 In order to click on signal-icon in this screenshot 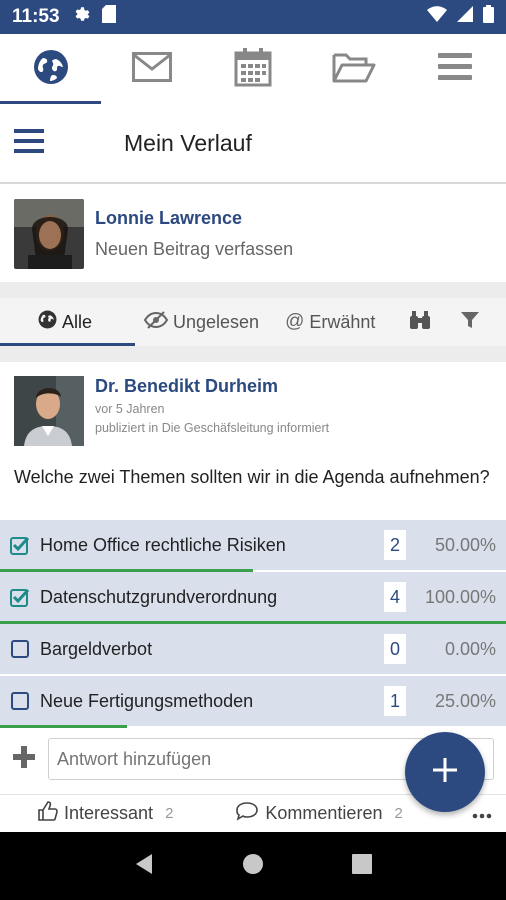, I will do `click(465, 17)`.